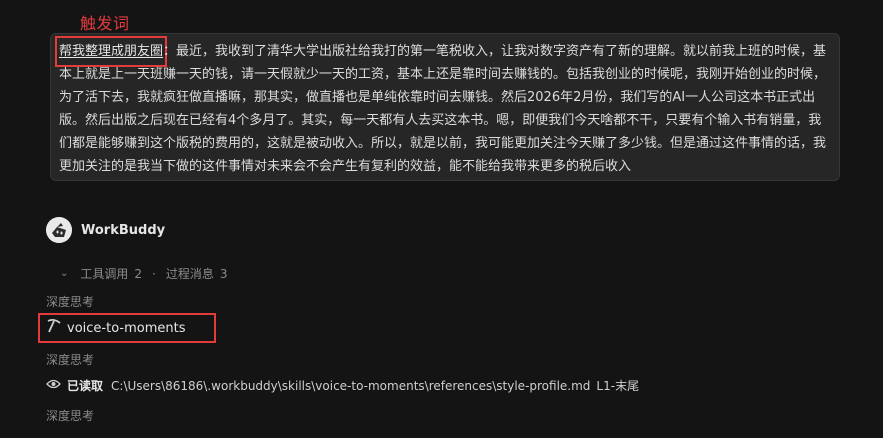 The width and height of the screenshot is (883, 438). Describe the element at coordinates (64, 273) in the screenshot. I see `chevron-down-icon: ⌄` at that location.